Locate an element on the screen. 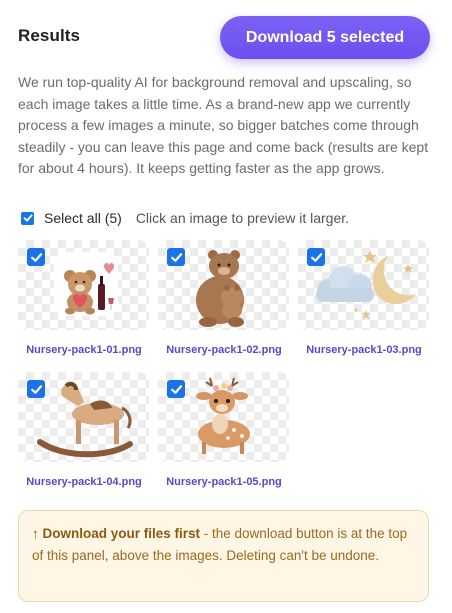 The image size is (452, 613). image-filename: Nursery-pack1-01.png is located at coordinates (84, 350).